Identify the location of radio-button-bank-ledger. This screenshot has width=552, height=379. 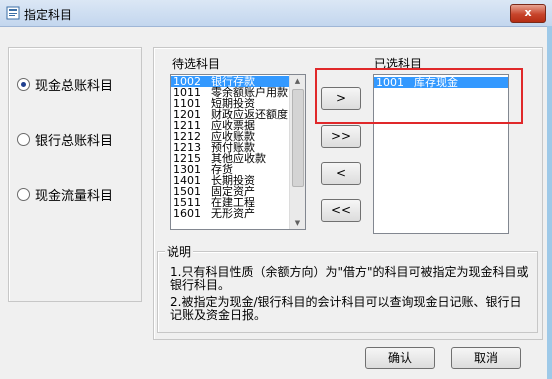
(23, 139).